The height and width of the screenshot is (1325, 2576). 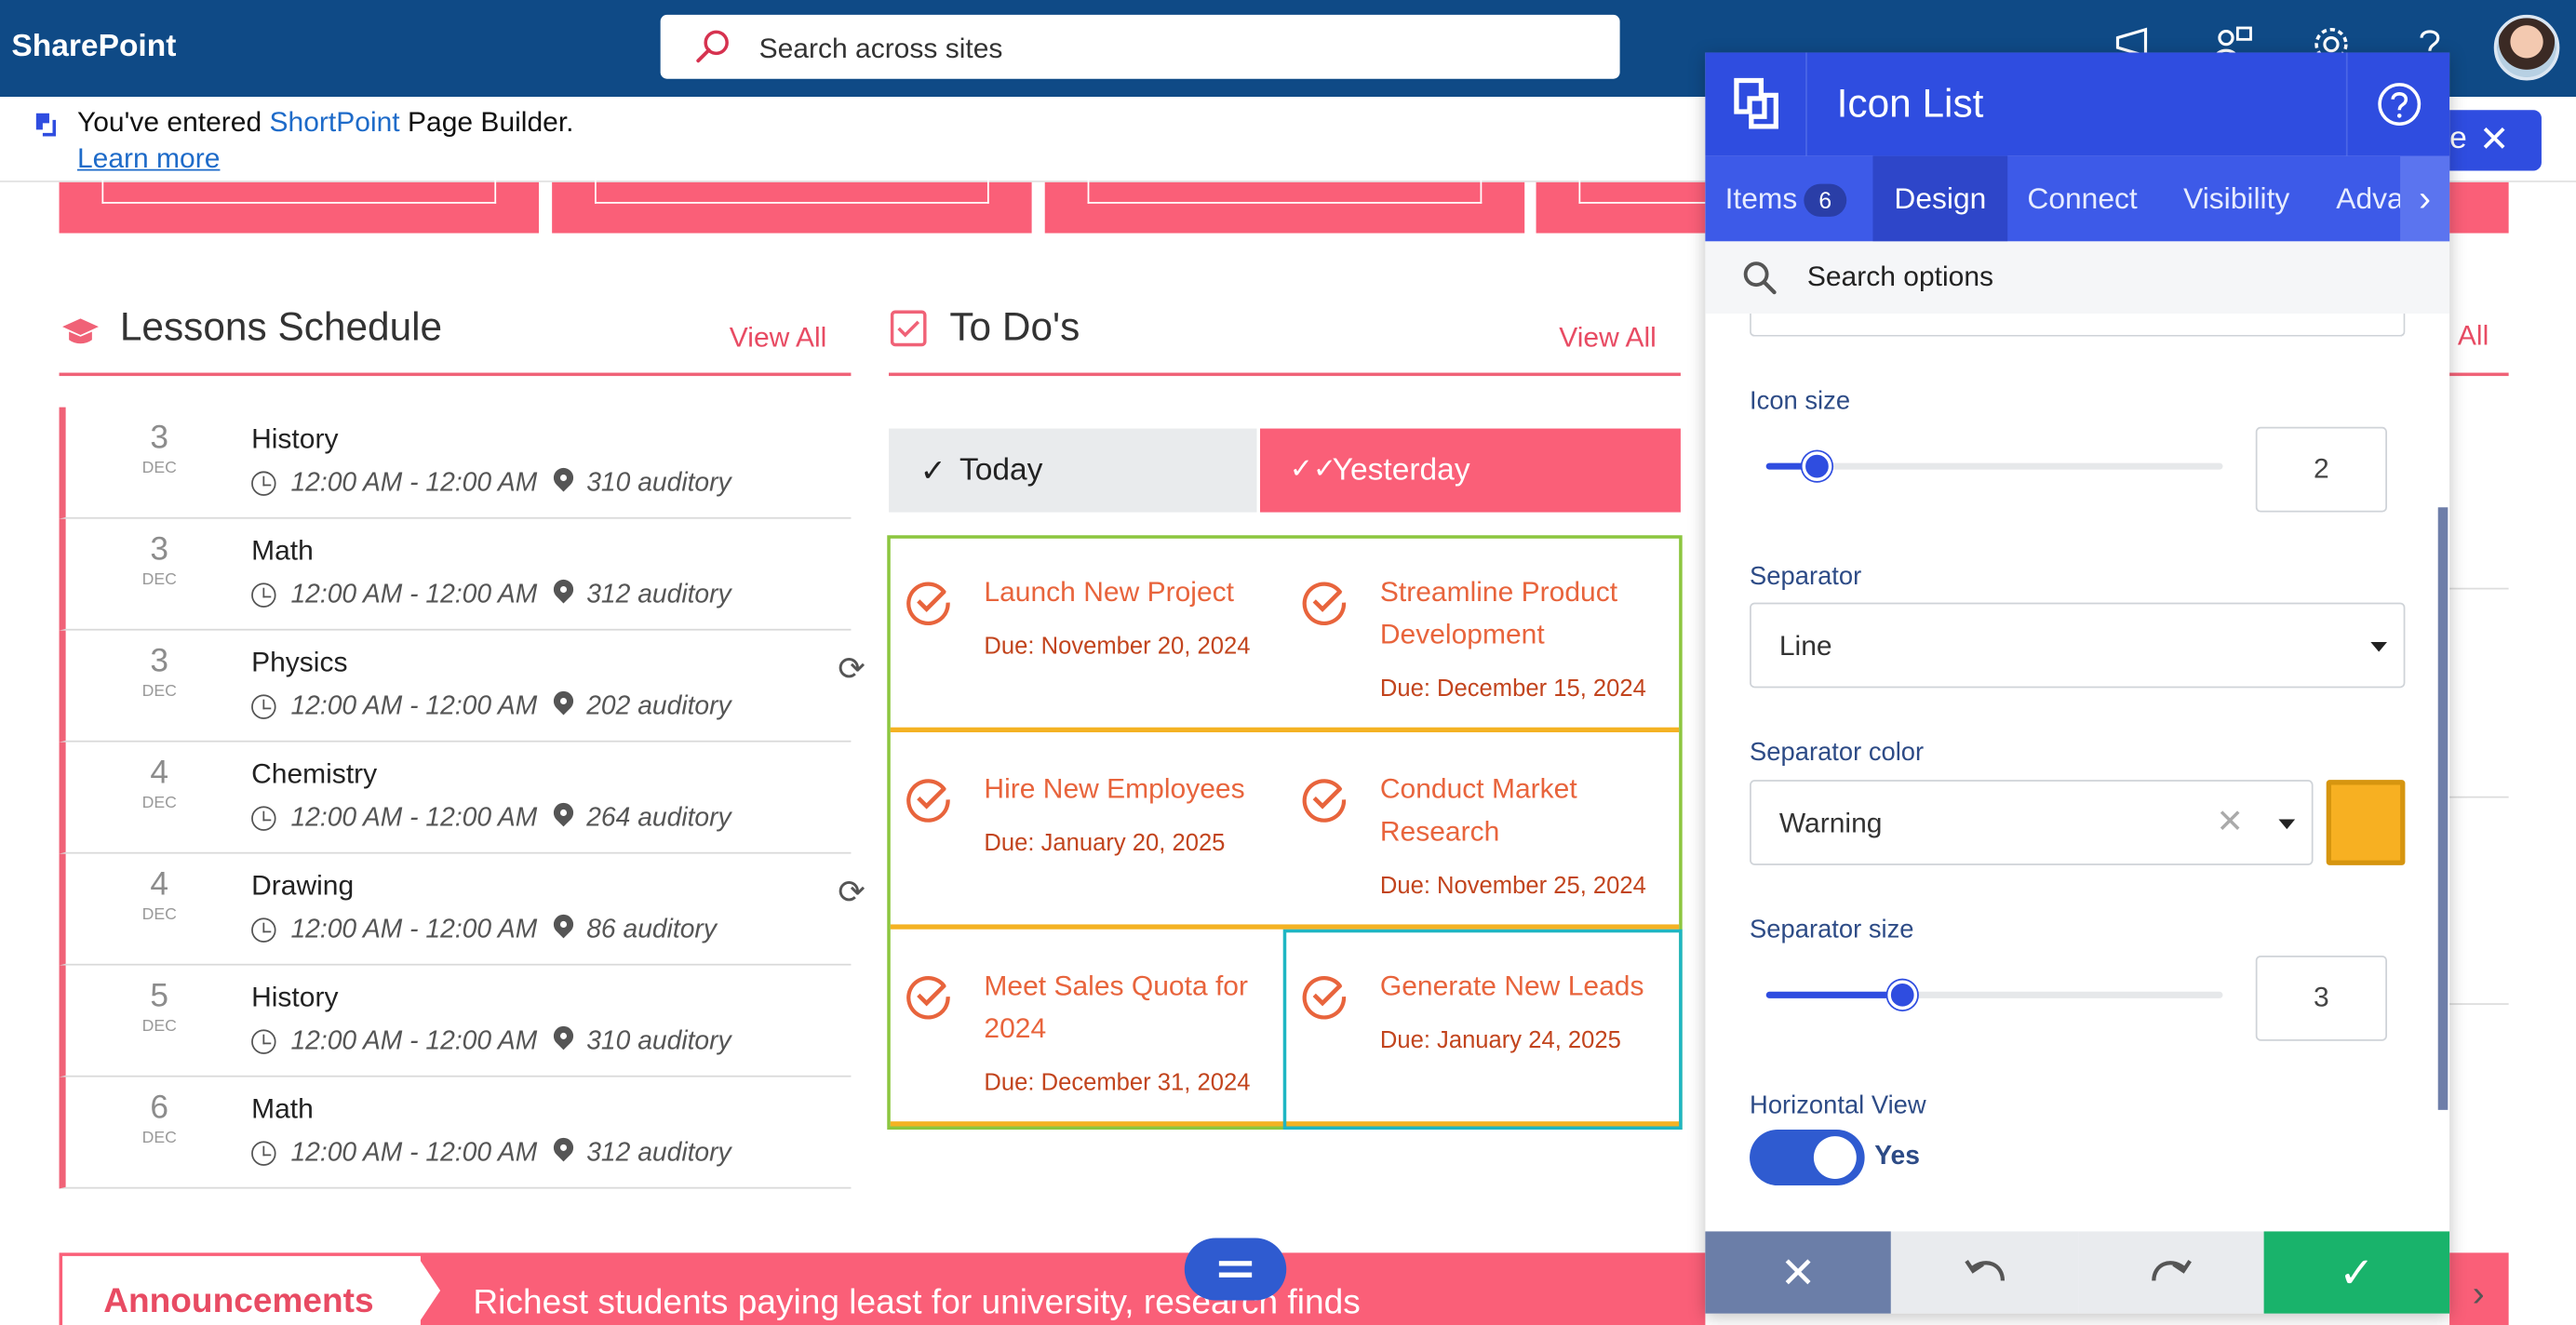 I want to click on help-button, so click(x=2397, y=104).